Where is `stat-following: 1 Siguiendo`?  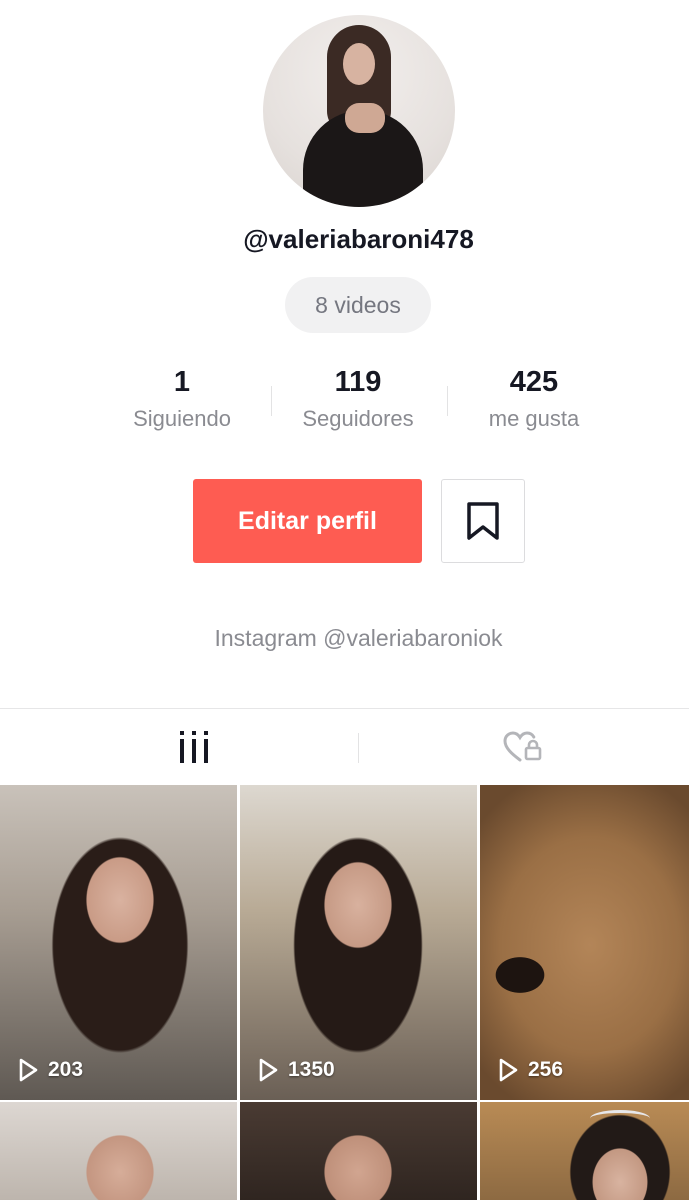
stat-following: 1 Siguiendo is located at coordinates (182, 398).